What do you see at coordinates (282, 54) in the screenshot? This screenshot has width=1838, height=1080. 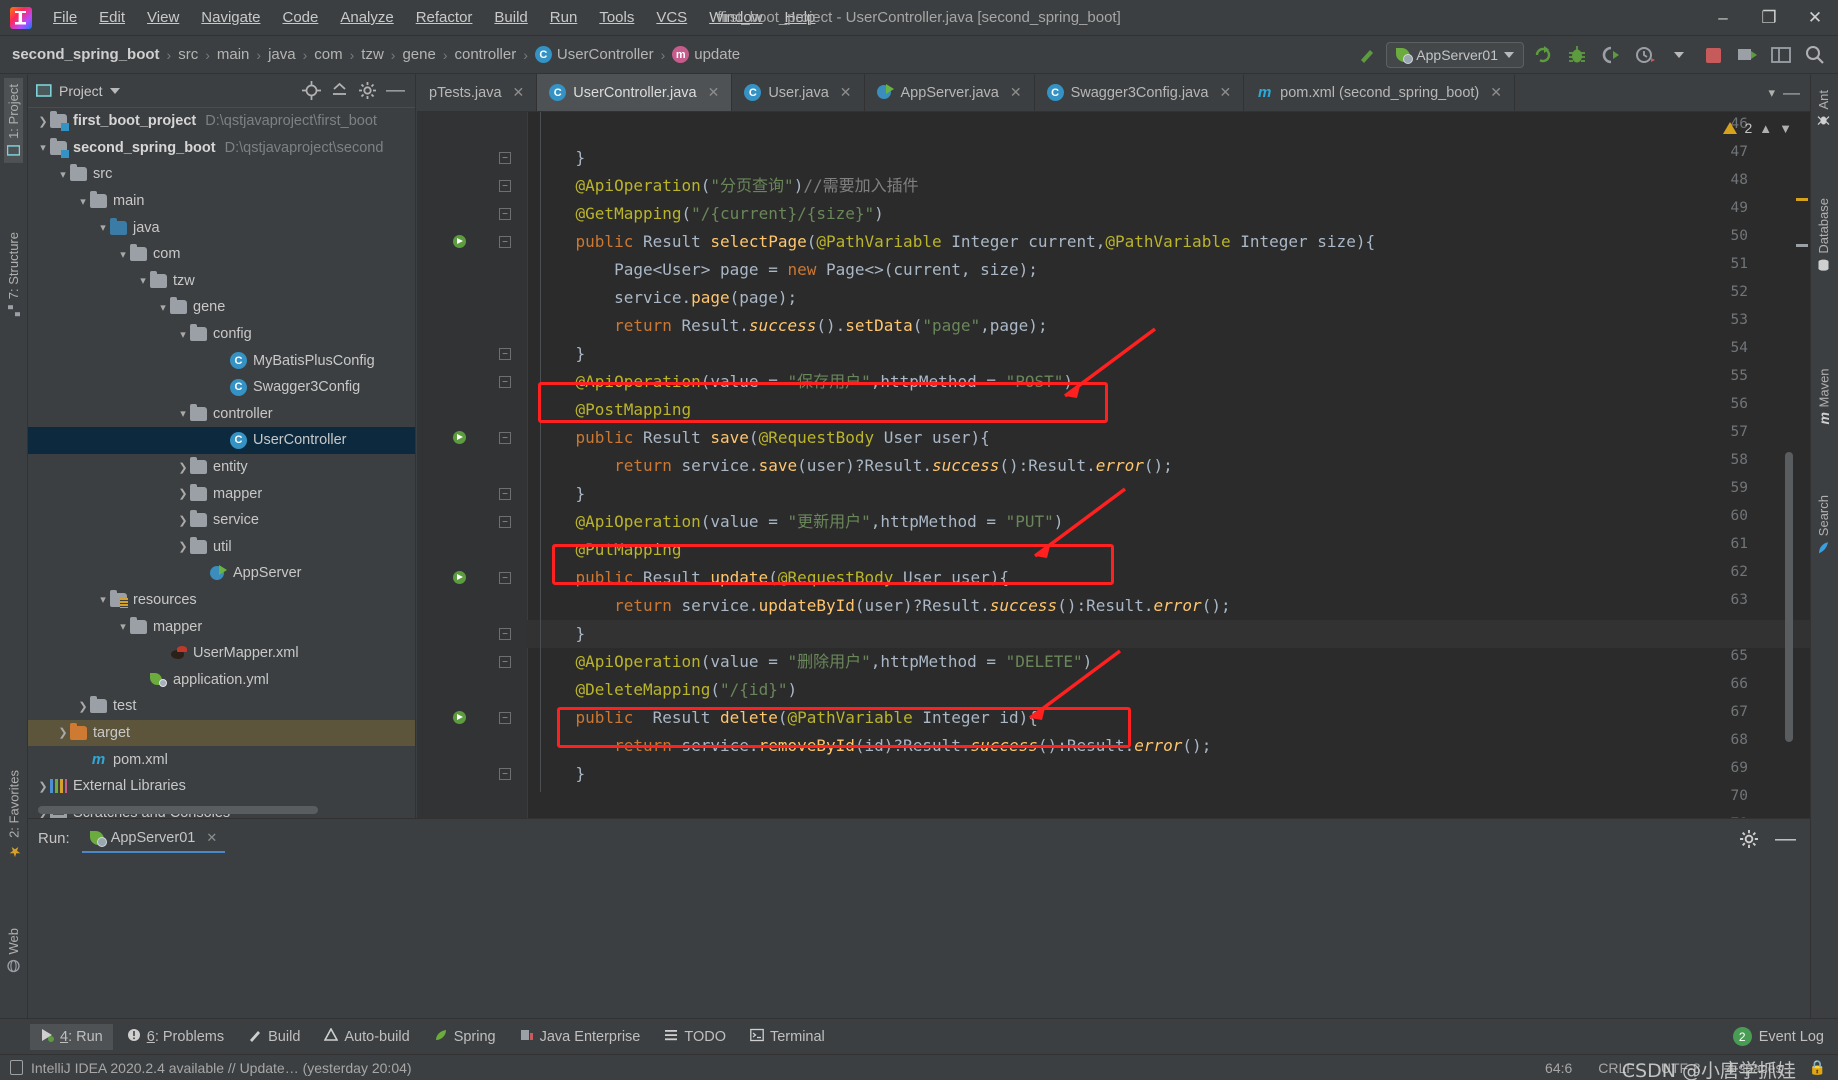 I see `breadcrumb-java: java` at bounding box center [282, 54].